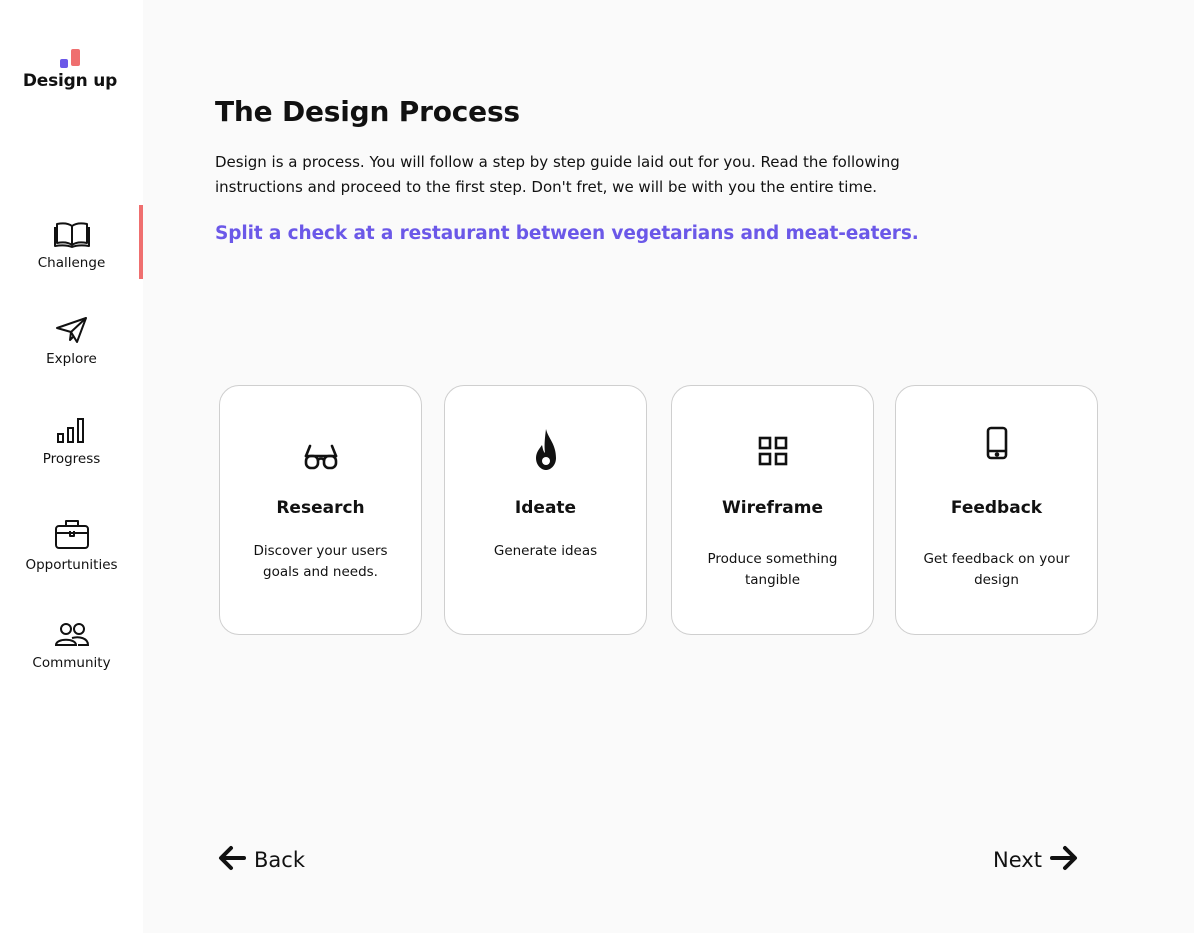 This screenshot has height=933, width=1194. I want to click on sidebar-item-challenge: Challenge, so click(71, 245).